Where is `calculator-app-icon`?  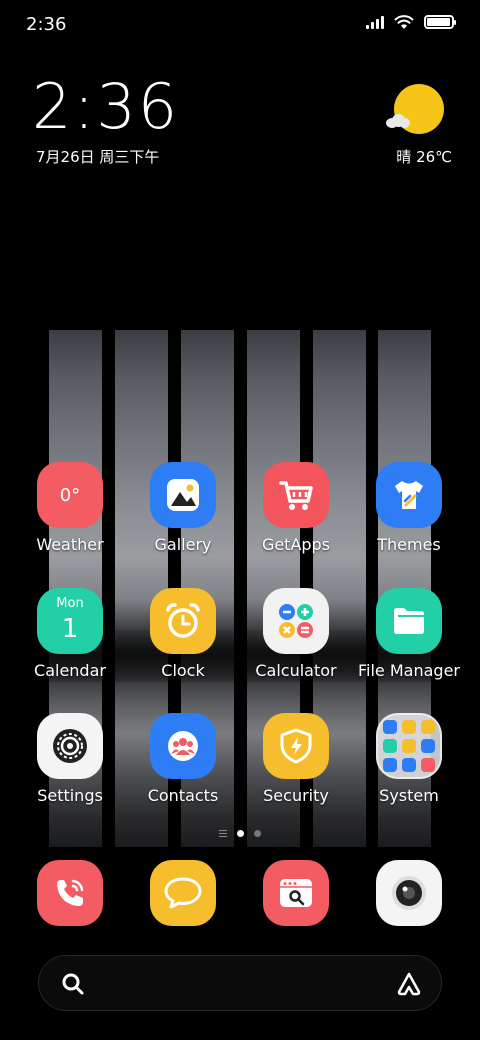
calculator-app-icon is located at coordinates (296, 621).